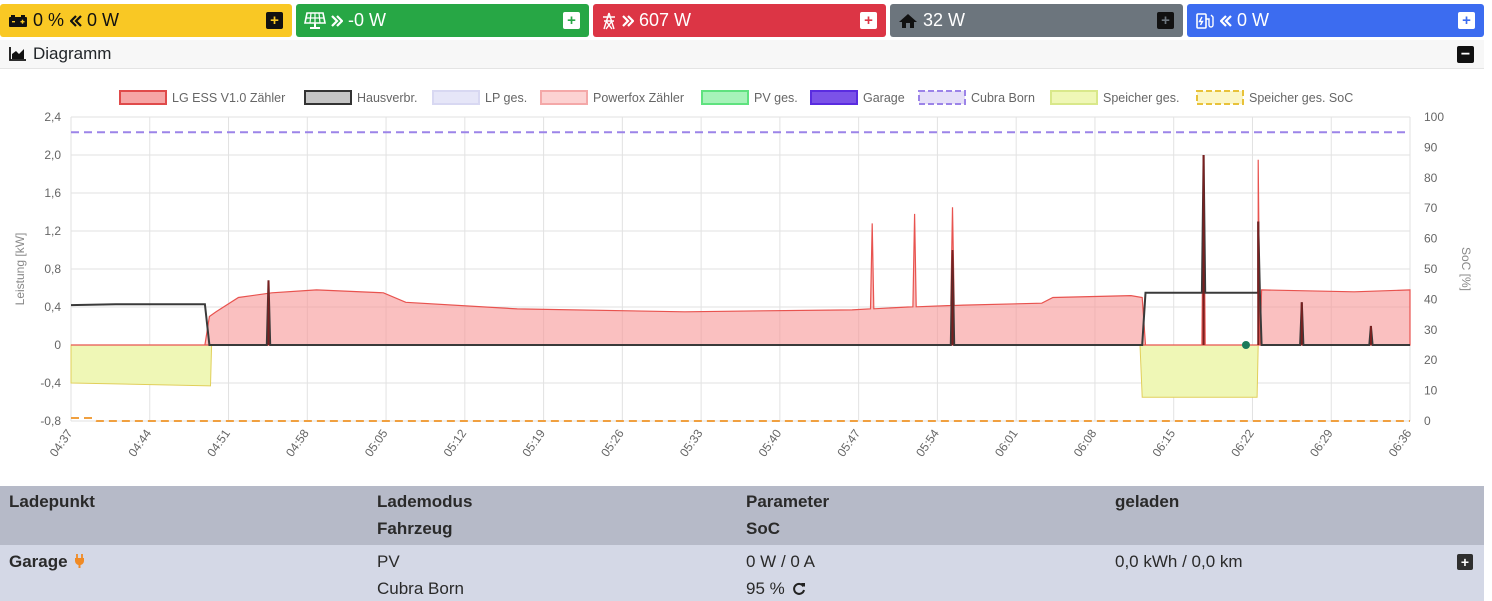 The image size is (1492, 601). I want to click on diagram-header: Diagramm −, so click(742, 54).